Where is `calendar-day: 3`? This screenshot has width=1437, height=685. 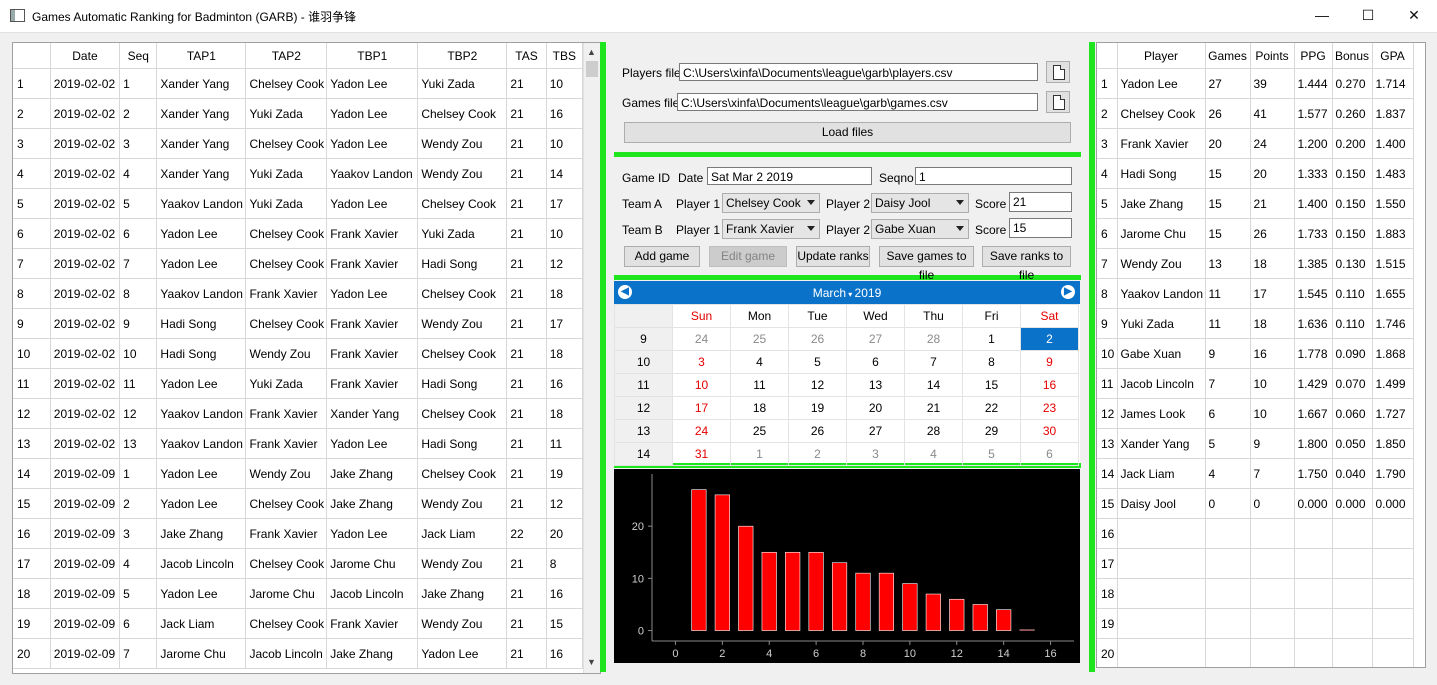 calendar-day: 3 is located at coordinates (701, 362).